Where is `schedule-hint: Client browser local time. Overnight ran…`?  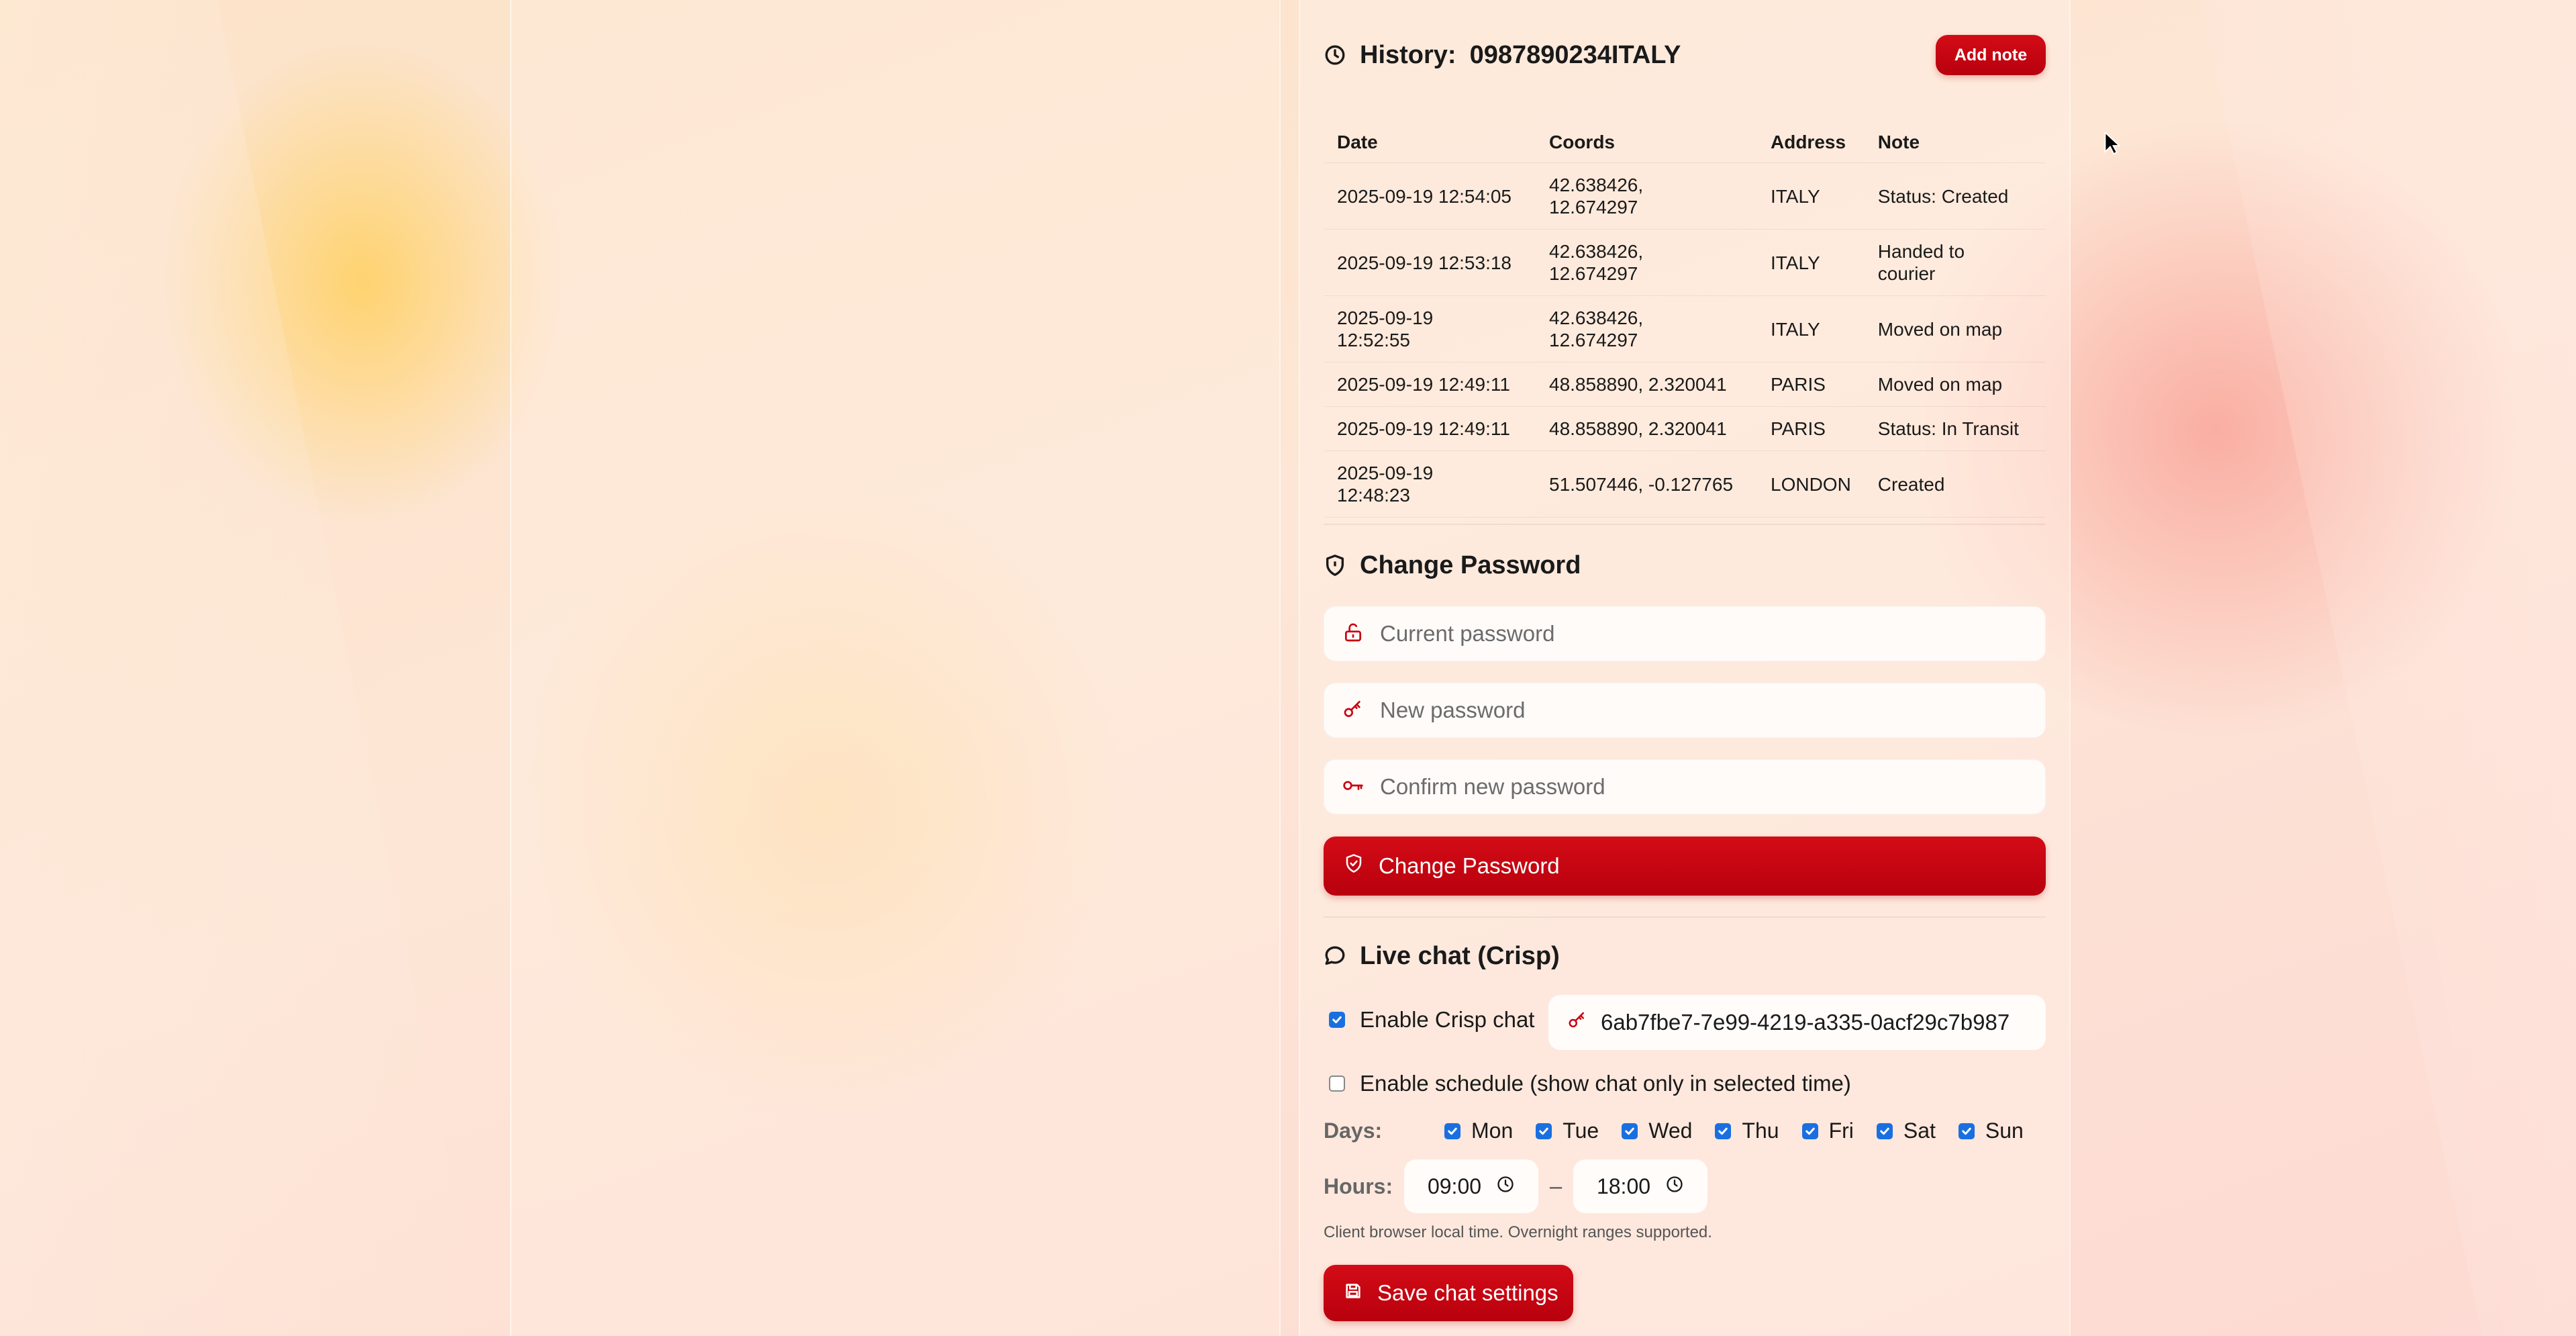 schedule-hint: Client browser local time. Overnight ran… is located at coordinates (1518, 1232).